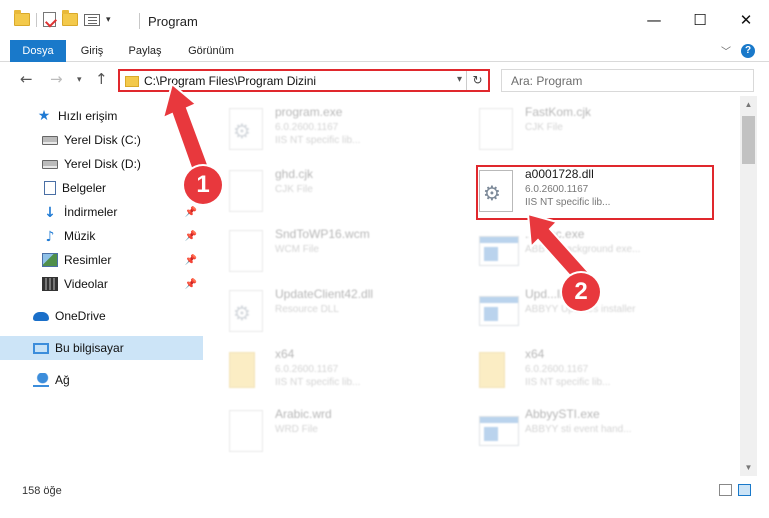 Image resolution: width=769 pixels, height=518 pixels. Describe the element at coordinates (297, 249) in the screenshot. I see `file-detail: WCM File` at that location.